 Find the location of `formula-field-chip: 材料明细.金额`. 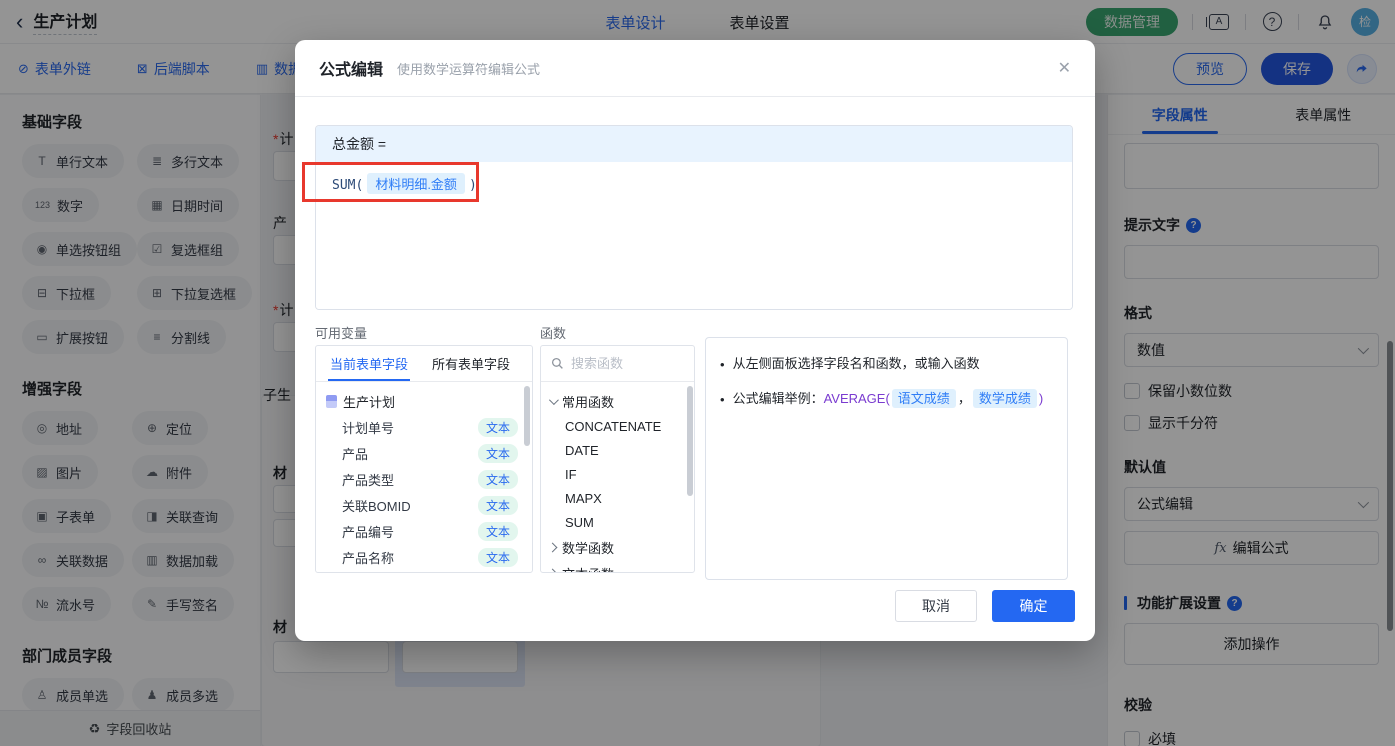

formula-field-chip: 材料明细.金额 is located at coordinates (416, 183).